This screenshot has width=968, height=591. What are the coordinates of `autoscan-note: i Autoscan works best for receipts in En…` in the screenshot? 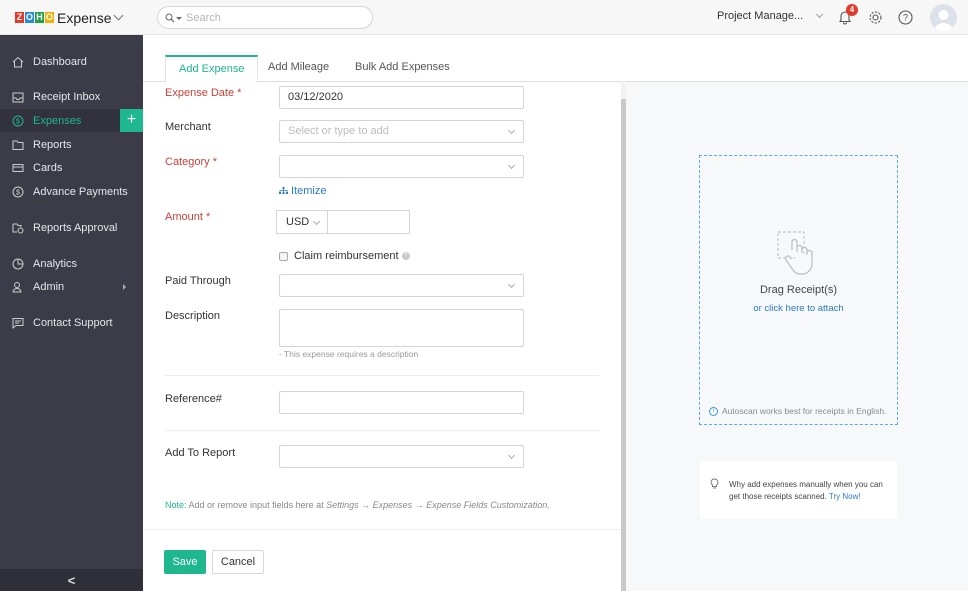 It's located at (797, 411).